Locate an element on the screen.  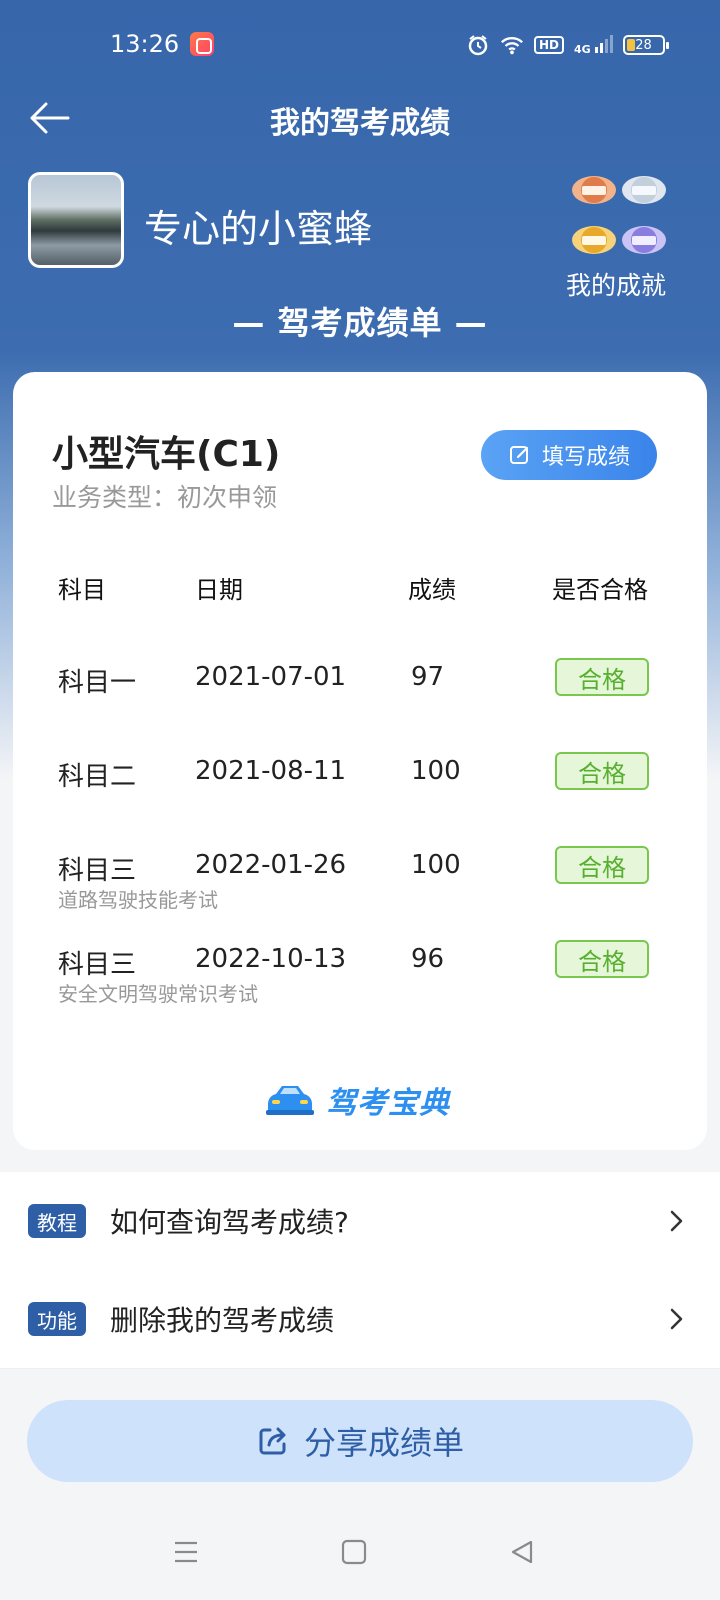
home-icon is located at coordinates (354, 1552).